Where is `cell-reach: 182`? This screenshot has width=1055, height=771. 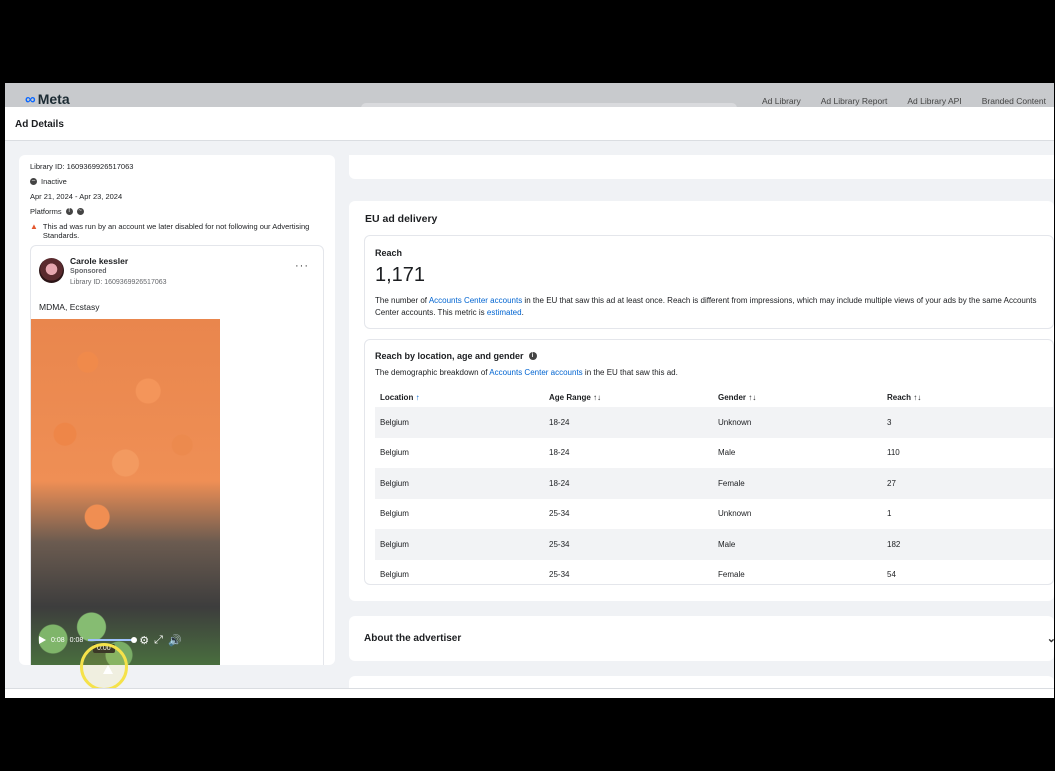 cell-reach: 182 is located at coordinates (967, 544).